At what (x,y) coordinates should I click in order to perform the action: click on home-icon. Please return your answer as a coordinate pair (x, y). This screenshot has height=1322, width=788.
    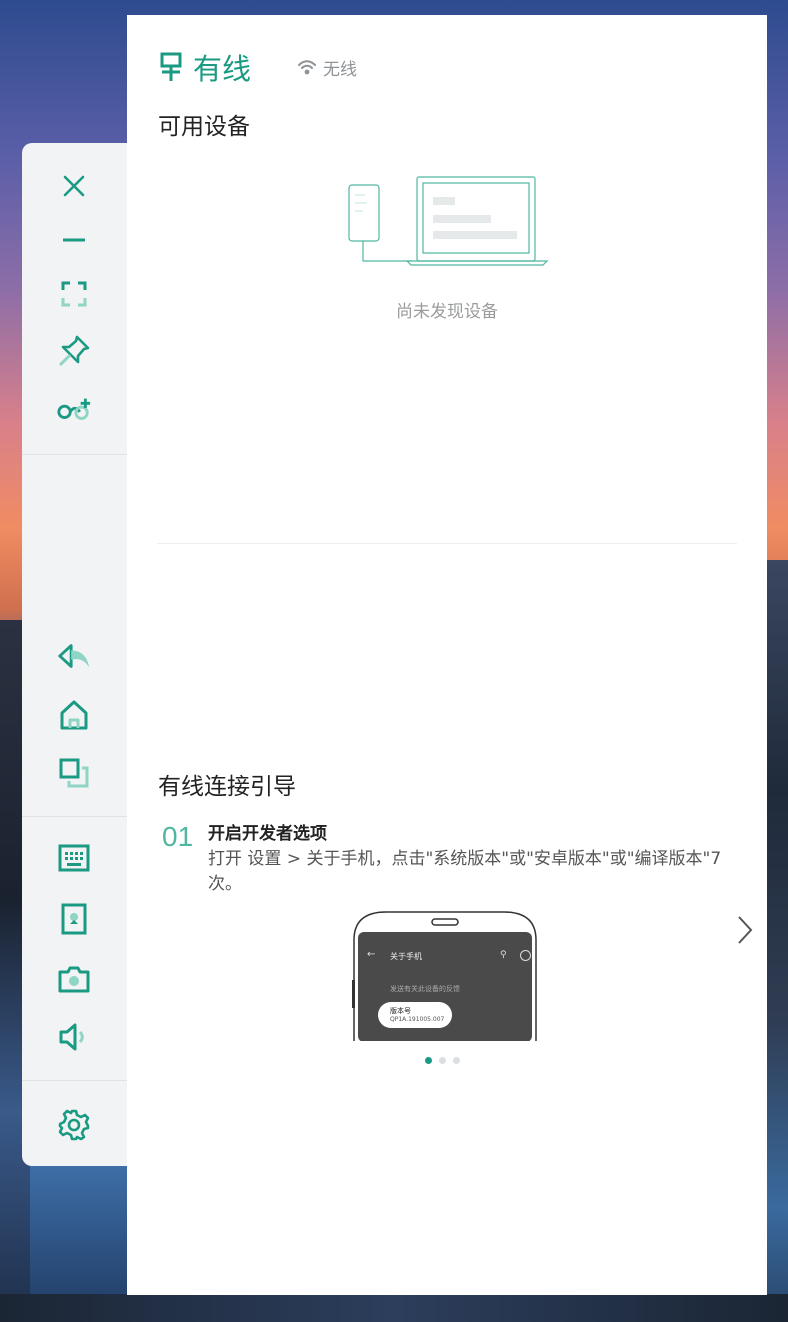
    Looking at the image, I should click on (74, 715).